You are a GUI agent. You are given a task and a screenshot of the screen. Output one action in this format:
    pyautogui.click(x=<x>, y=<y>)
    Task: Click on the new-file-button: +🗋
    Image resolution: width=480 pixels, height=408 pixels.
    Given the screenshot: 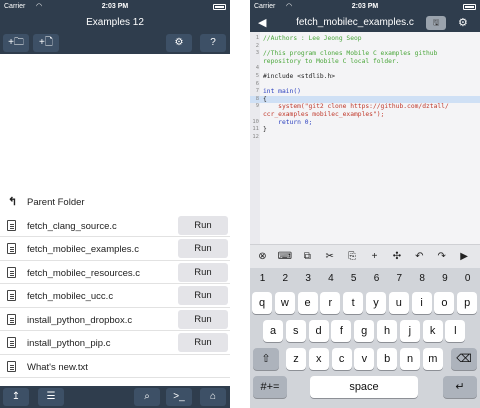 What is the action you would take?
    pyautogui.click(x=46, y=43)
    